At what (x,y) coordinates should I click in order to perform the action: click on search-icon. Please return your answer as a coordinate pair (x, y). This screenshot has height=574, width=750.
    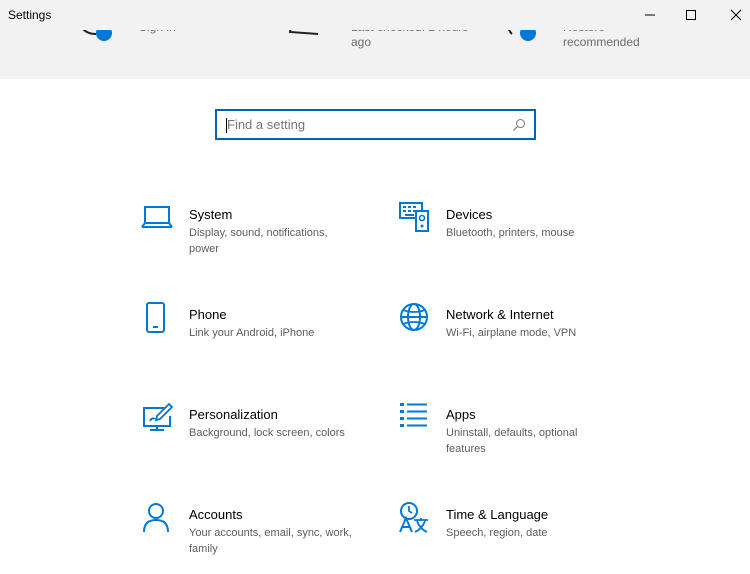
    Looking at the image, I should click on (519, 127).